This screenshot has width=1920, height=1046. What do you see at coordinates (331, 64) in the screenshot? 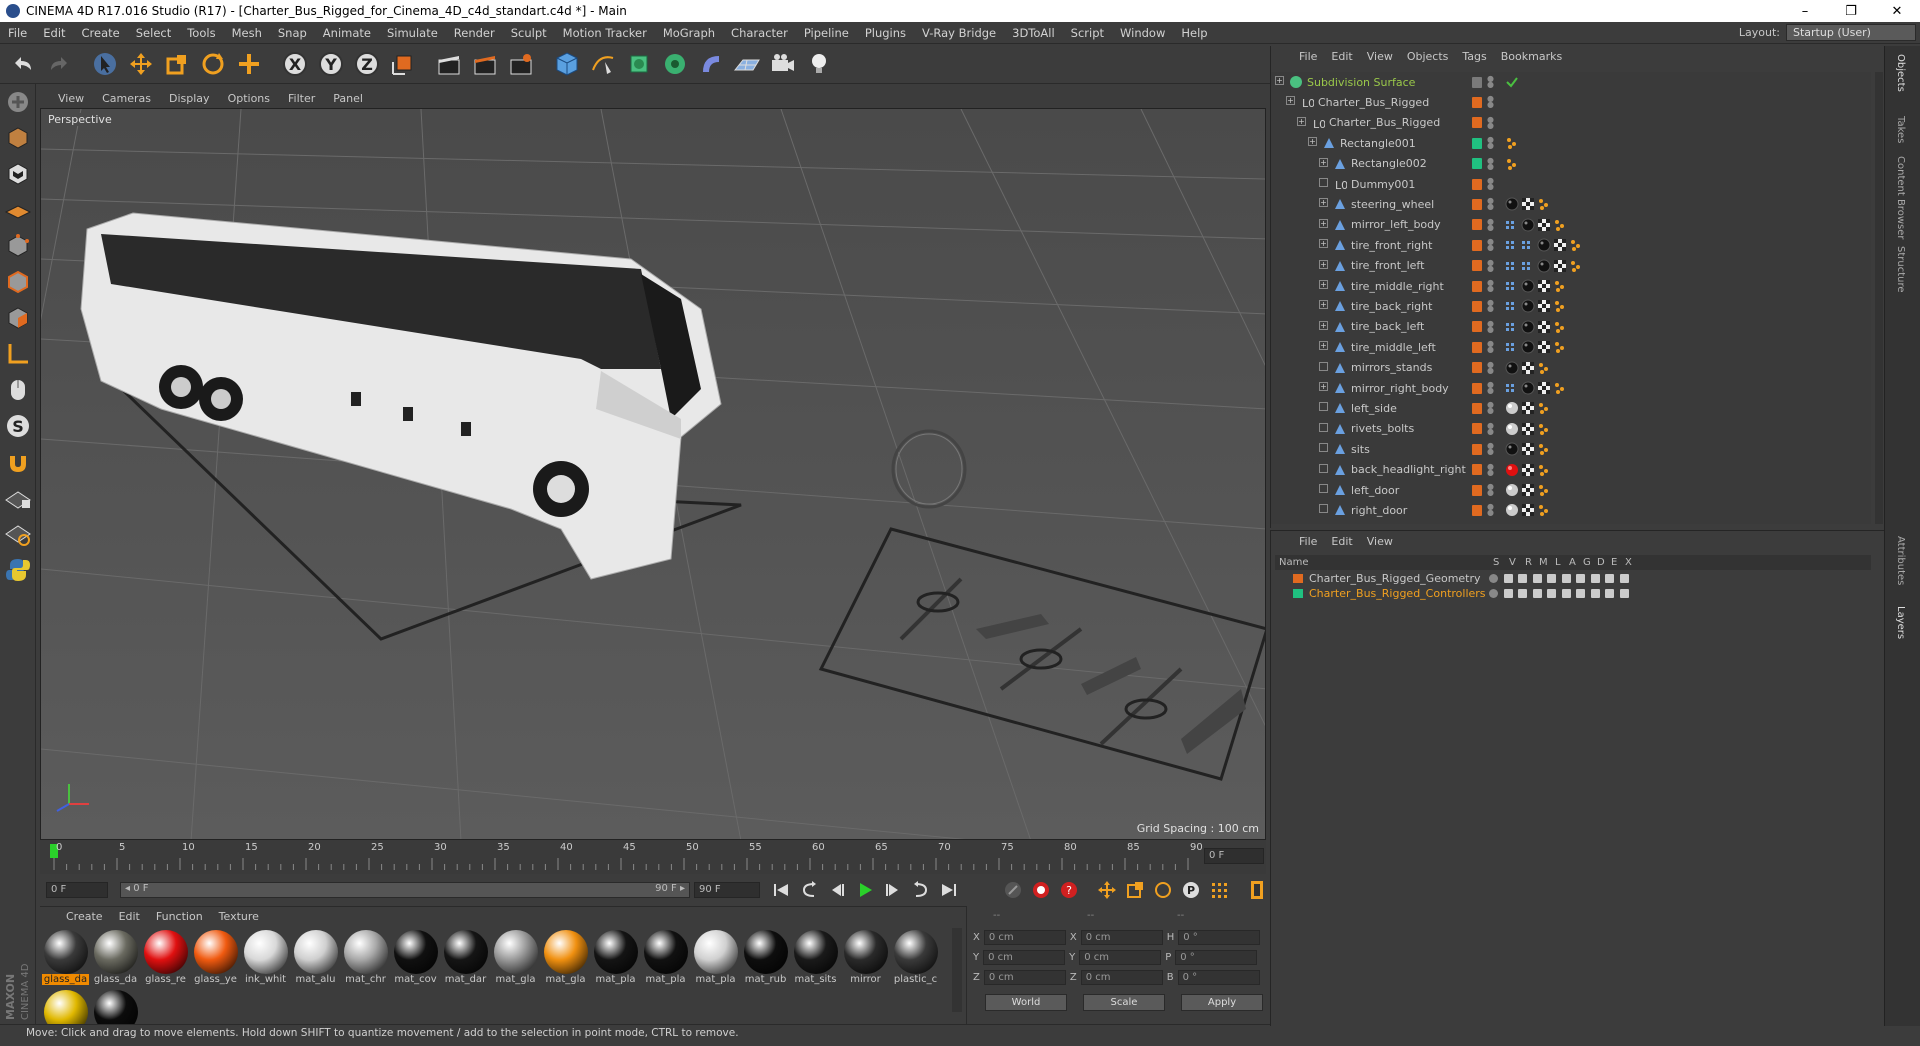
I see `y-axis-lock-button: Y` at bounding box center [331, 64].